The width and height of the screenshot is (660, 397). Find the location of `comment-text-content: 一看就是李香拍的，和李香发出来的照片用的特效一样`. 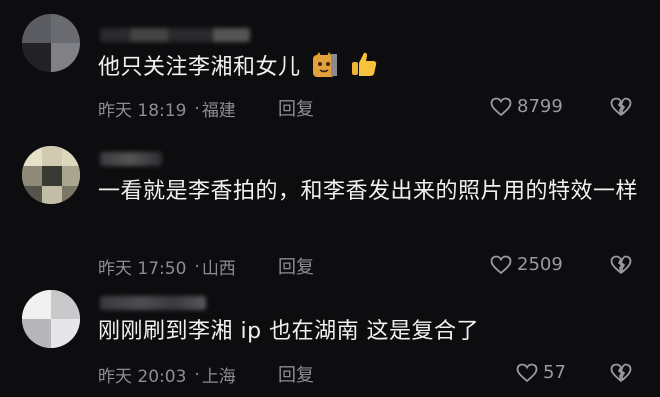

comment-text-content: 一看就是李香拍的，和李香发出来的照片用的特效一样 is located at coordinates (368, 191).